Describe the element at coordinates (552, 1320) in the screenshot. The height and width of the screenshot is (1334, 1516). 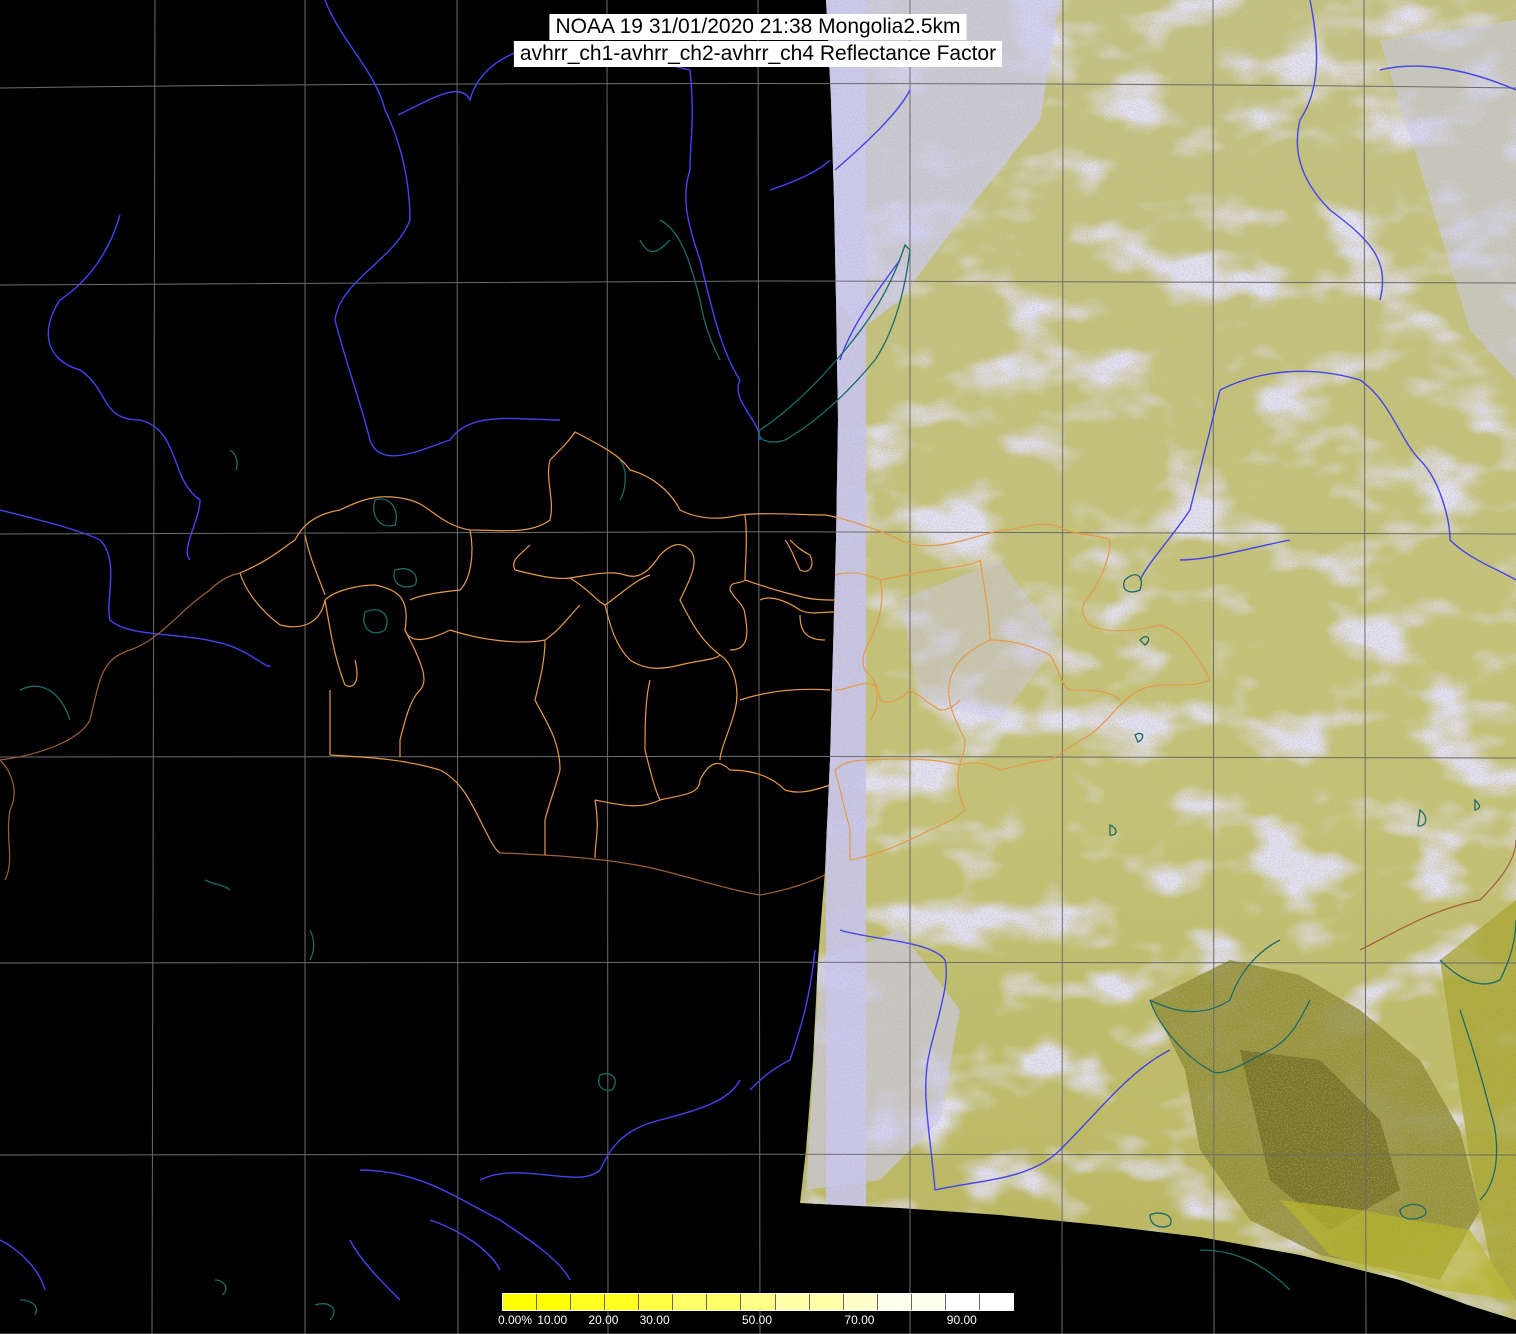
I see `colorbar-tick-label: 10.00` at that location.